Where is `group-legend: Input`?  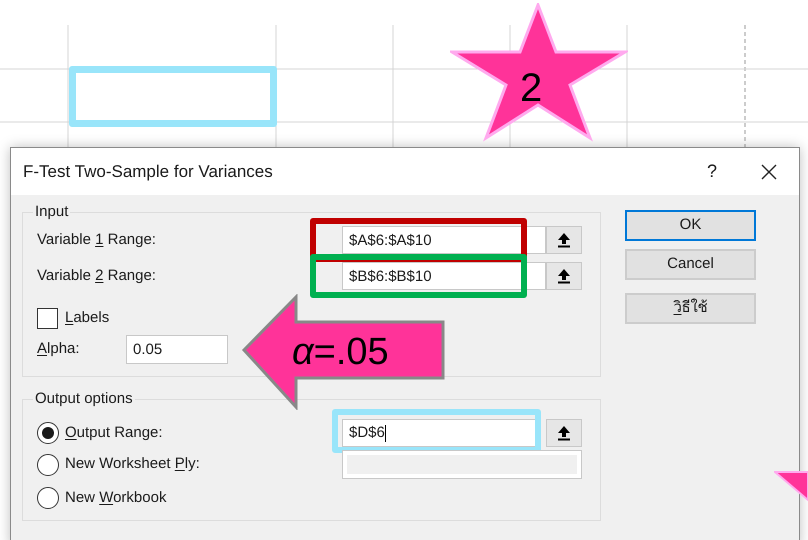 group-legend: Input is located at coordinates (51, 212).